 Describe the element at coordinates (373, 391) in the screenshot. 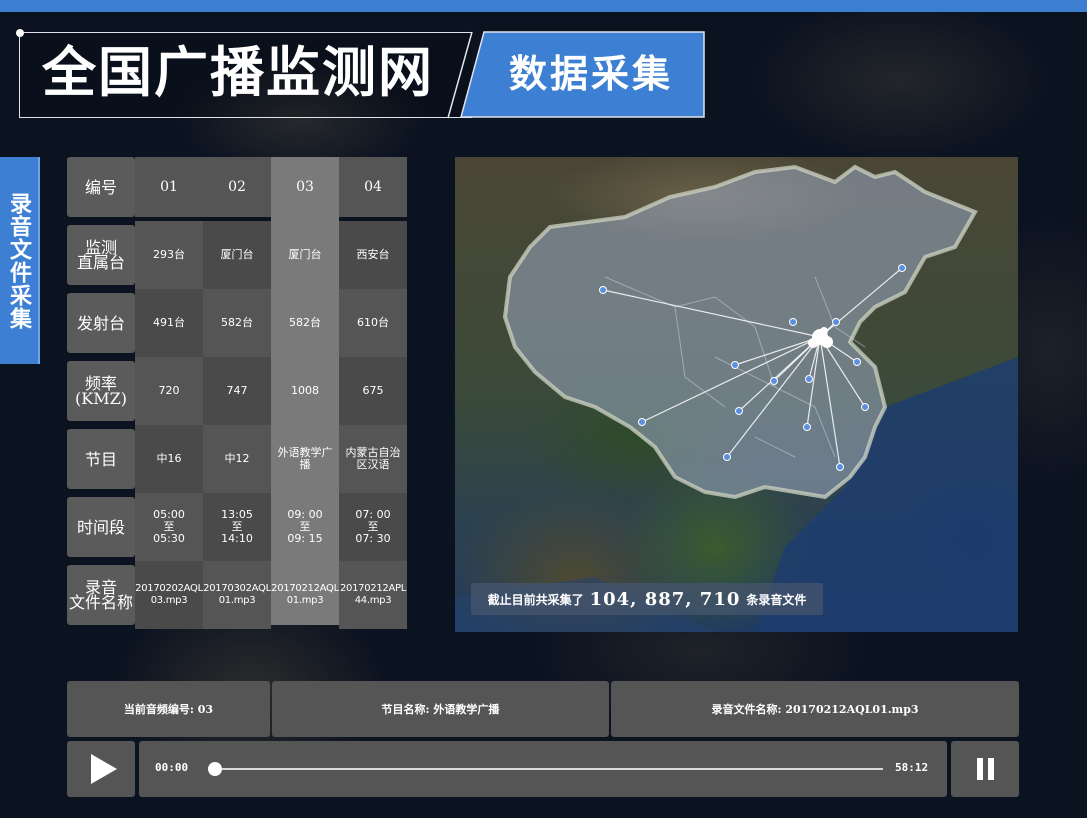

I see `cell-frequency-04: 675` at that location.